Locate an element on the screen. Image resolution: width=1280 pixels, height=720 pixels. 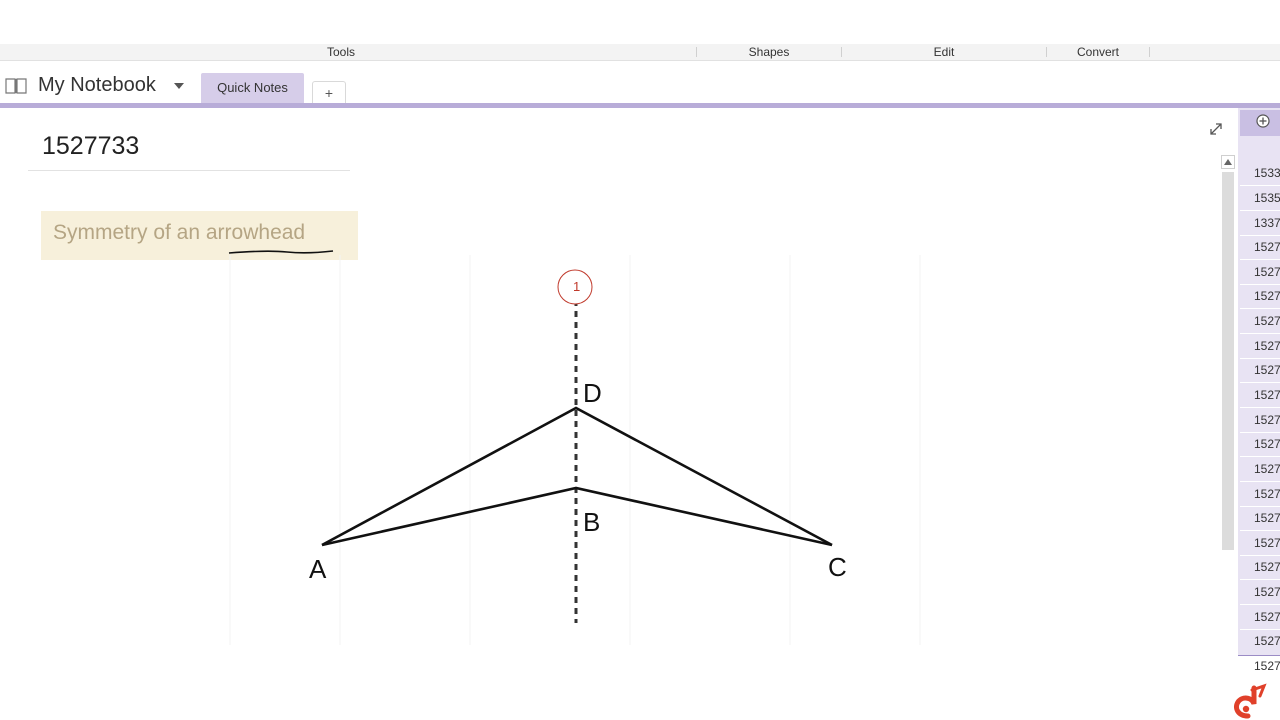
notebook-bar: My Notebook Quick Notes + is located at coordinates (640, 82).